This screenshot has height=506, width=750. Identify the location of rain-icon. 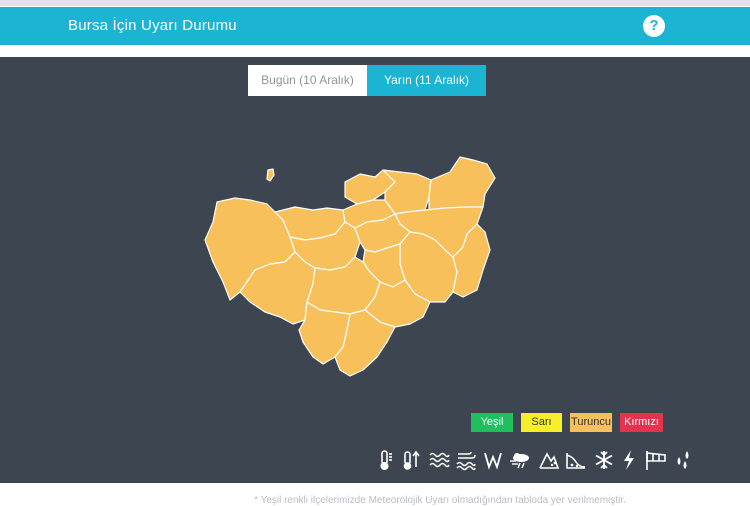
(683, 460).